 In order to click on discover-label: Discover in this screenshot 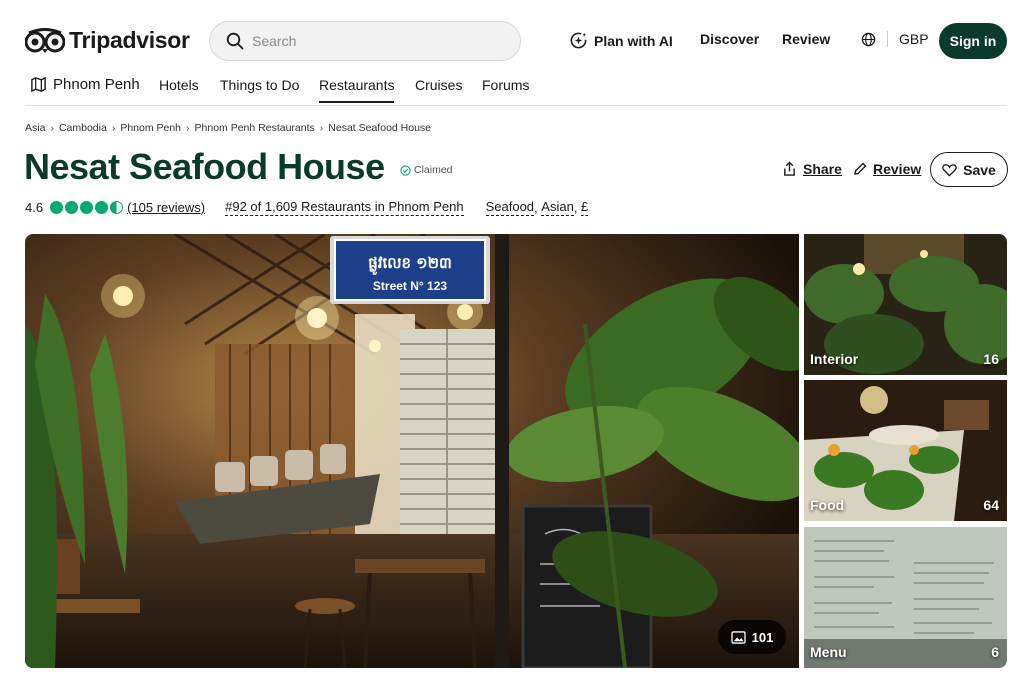, I will do `click(730, 39)`.